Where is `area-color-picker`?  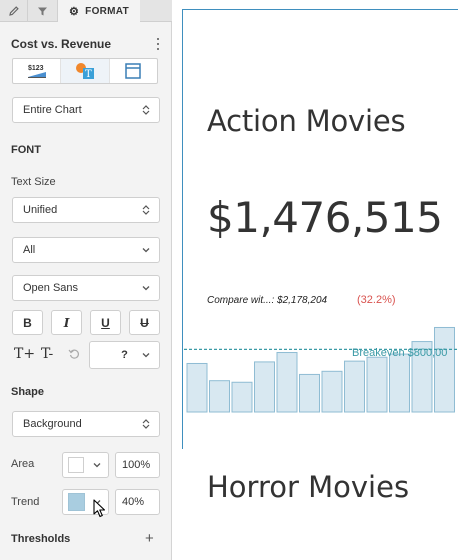
area-color-picker is located at coordinates (85, 465).